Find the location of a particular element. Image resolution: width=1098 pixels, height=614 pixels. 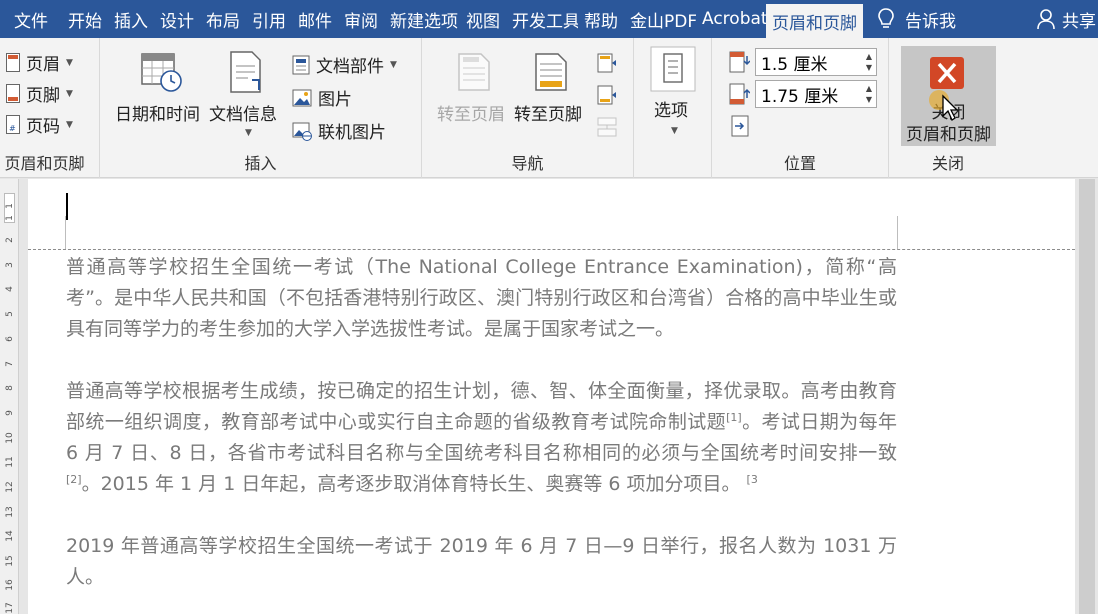

tab-new-options: 新建选项 is located at coordinates (422, 19).